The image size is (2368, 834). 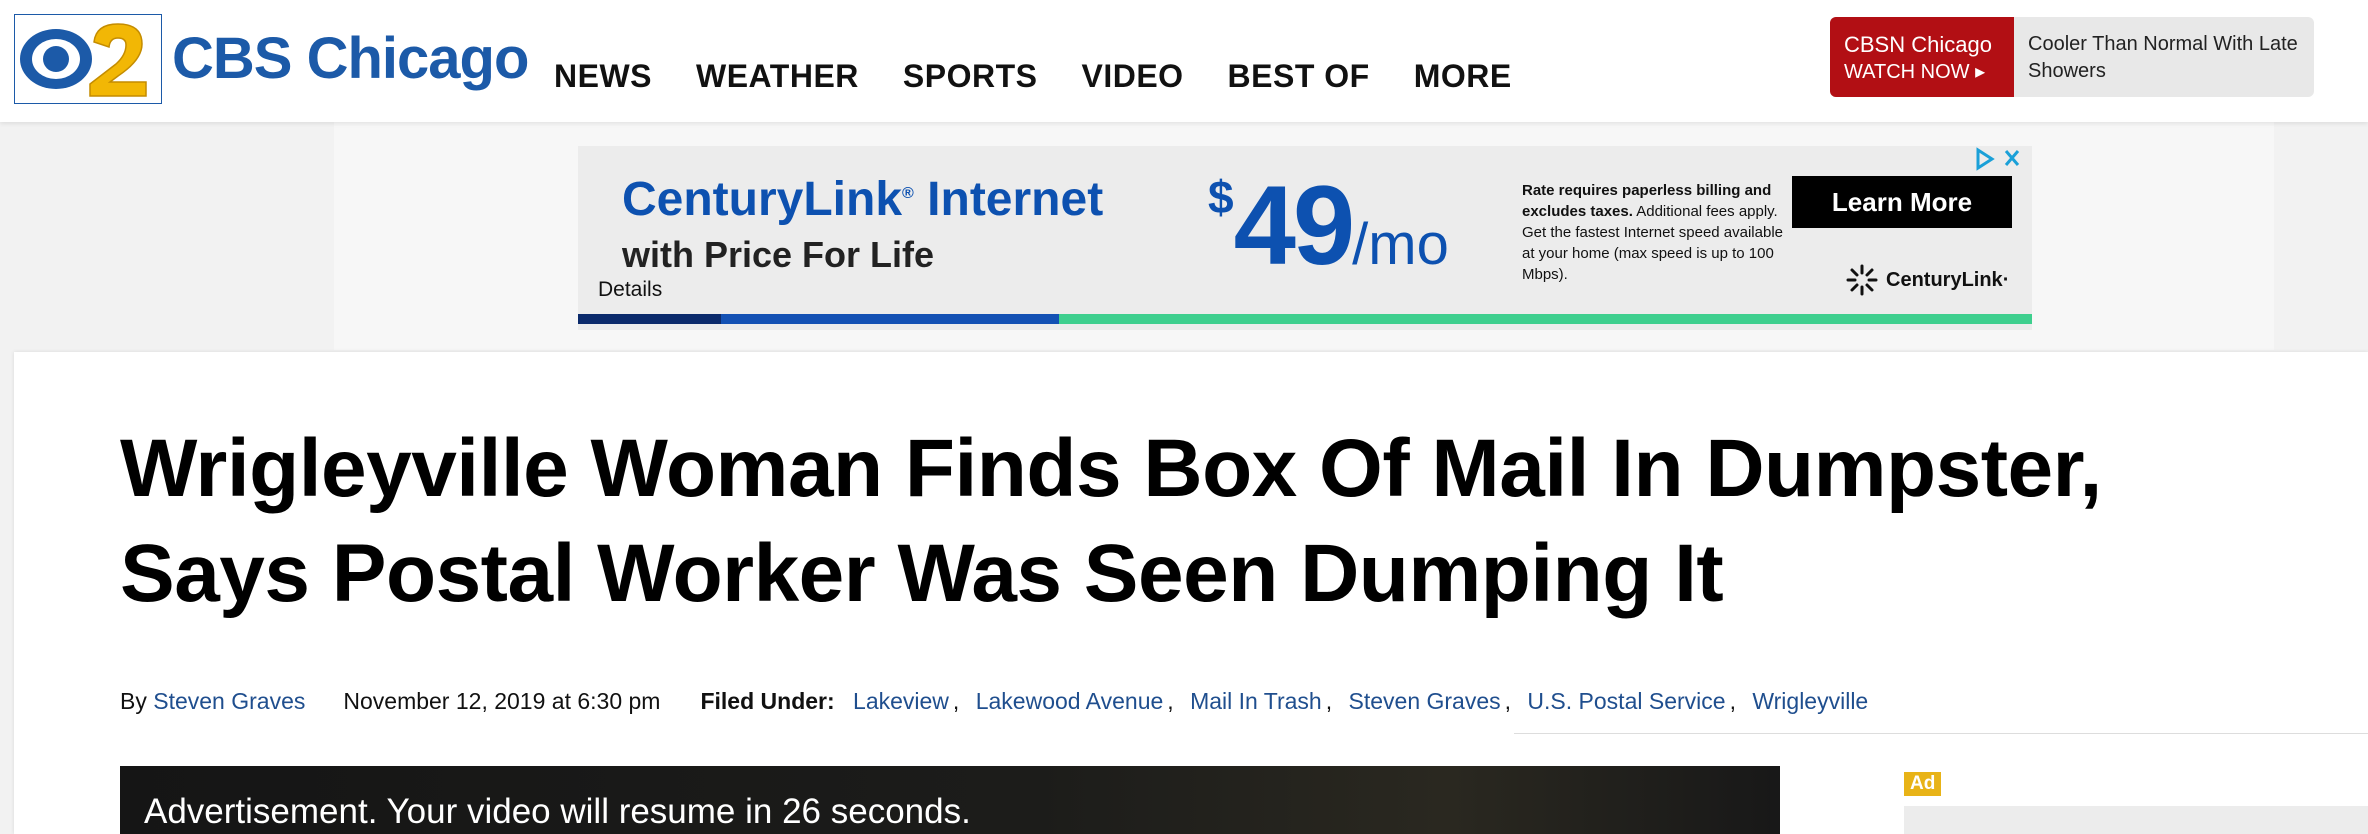 I want to click on ad-subline: with Price For Life, so click(x=778, y=254).